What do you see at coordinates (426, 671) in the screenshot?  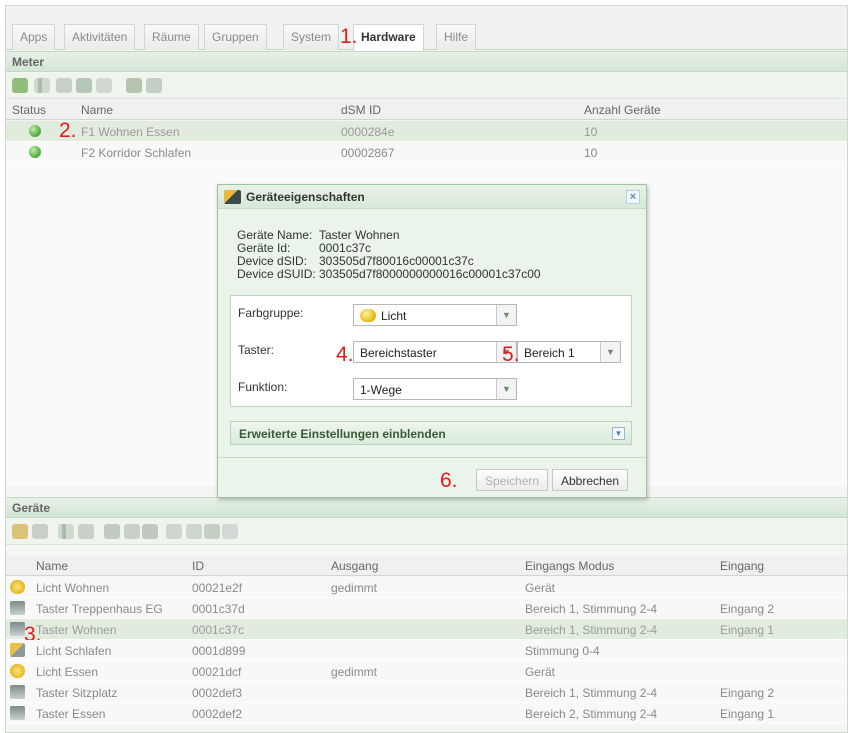 I see `device-row: Licht Essen 00021dcf gedimmt Gerät` at bounding box center [426, 671].